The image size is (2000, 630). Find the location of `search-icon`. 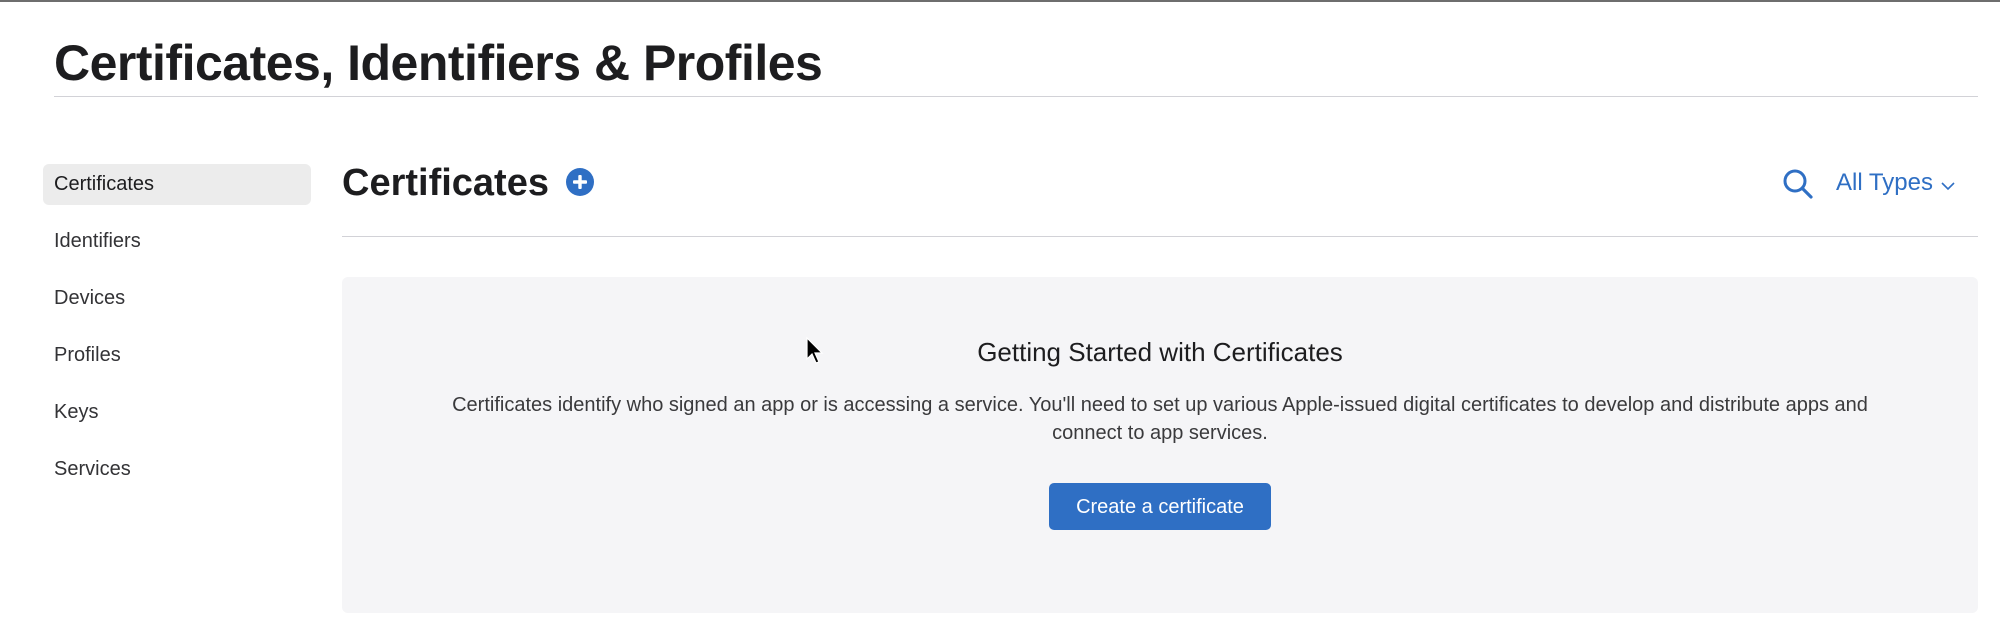

search-icon is located at coordinates (1798, 184).